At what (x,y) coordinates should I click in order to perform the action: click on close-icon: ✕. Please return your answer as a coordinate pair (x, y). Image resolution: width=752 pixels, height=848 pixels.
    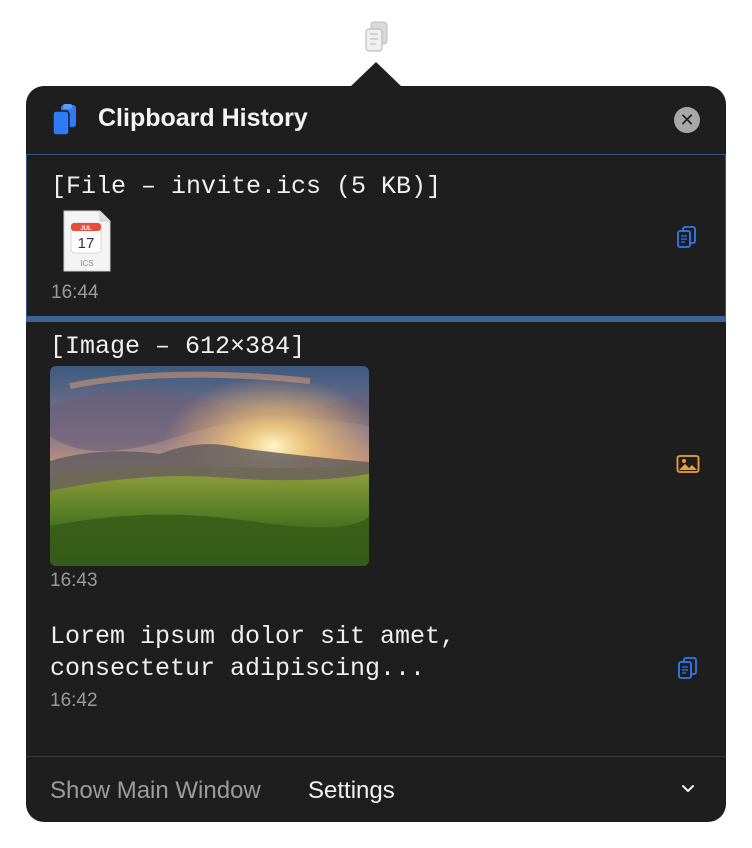
    Looking at the image, I should click on (687, 120).